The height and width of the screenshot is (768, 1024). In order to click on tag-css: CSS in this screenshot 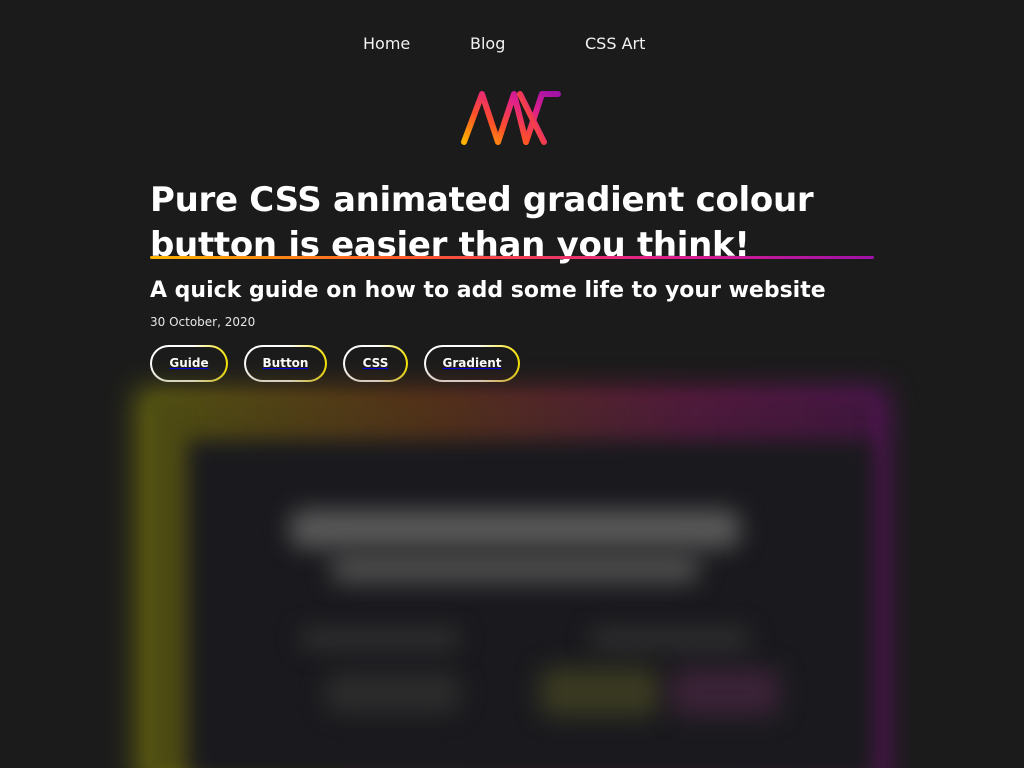, I will do `click(375, 363)`.